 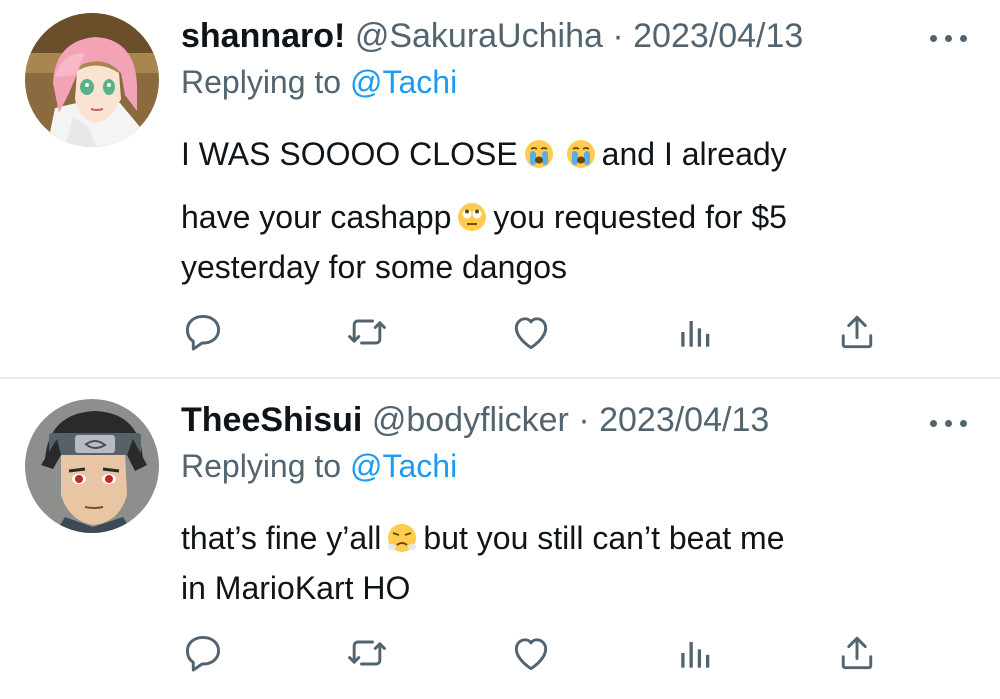 I want to click on text-line: in MarioKart HO, so click(x=482, y=588).